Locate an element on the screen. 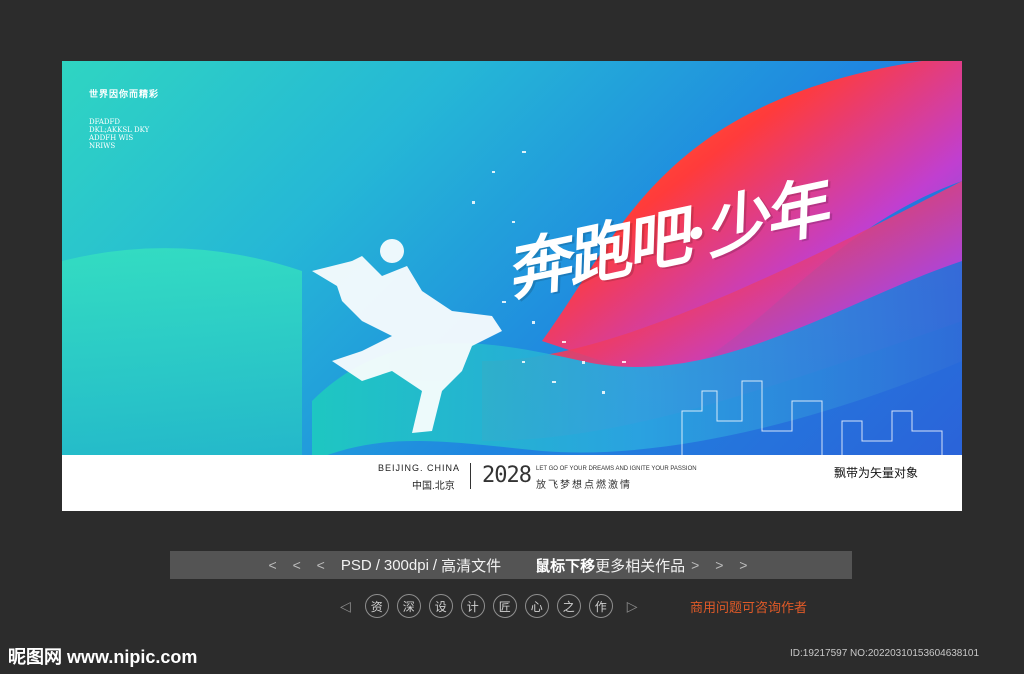 This screenshot has width=1024, height=674. left-arrows: < < < is located at coordinates (299, 565).